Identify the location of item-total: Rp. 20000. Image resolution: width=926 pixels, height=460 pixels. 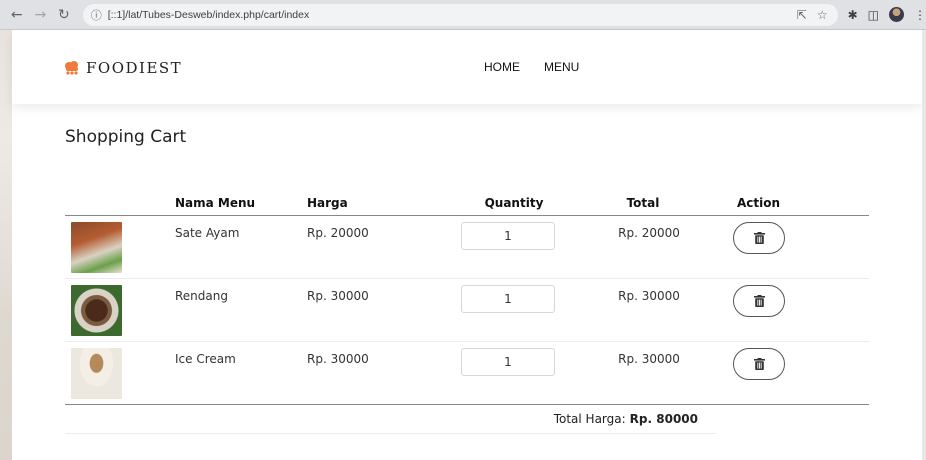
(649, 233).